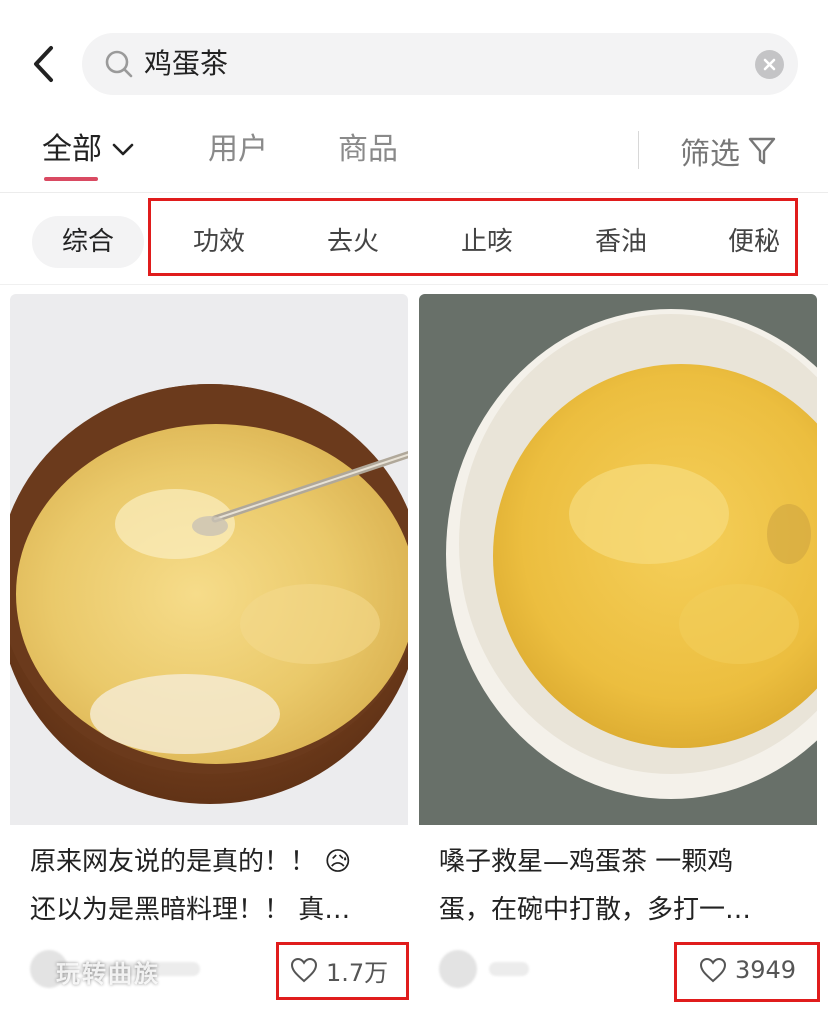 This screenshot has height=1009, width=828. What do you see at coordinates (484, 969) in the screenshot?
I see `author-row` at bounding box center [484, 969].